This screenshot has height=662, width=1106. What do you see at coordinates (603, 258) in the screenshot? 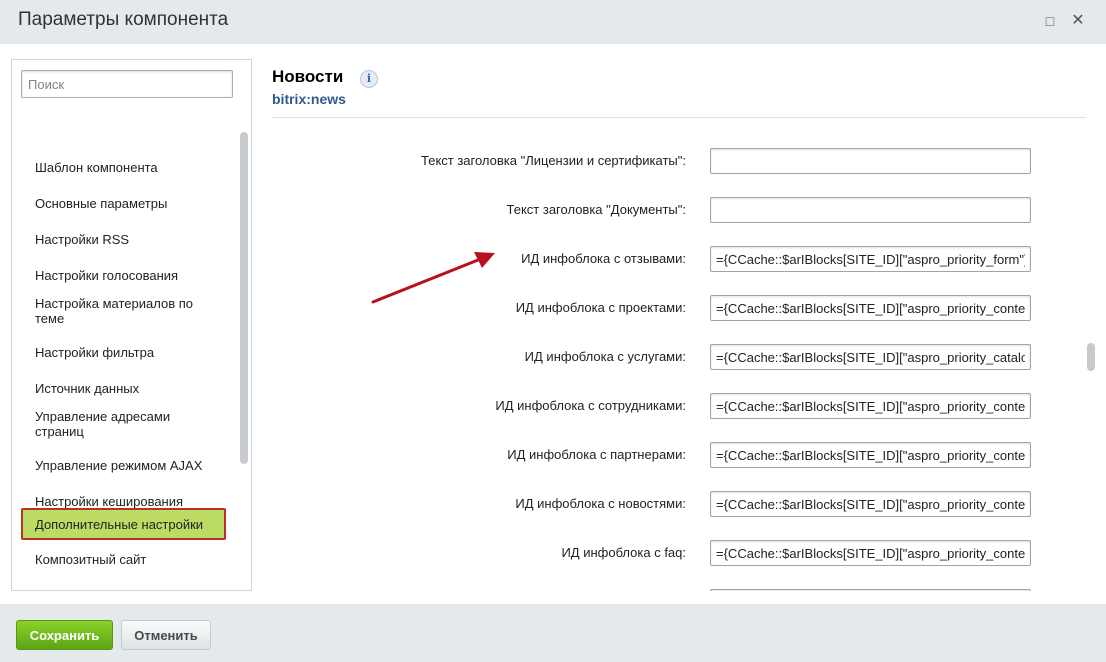
I see `param-label: ИД инфоблока с отзывами:` at bounding box center [603, 258].